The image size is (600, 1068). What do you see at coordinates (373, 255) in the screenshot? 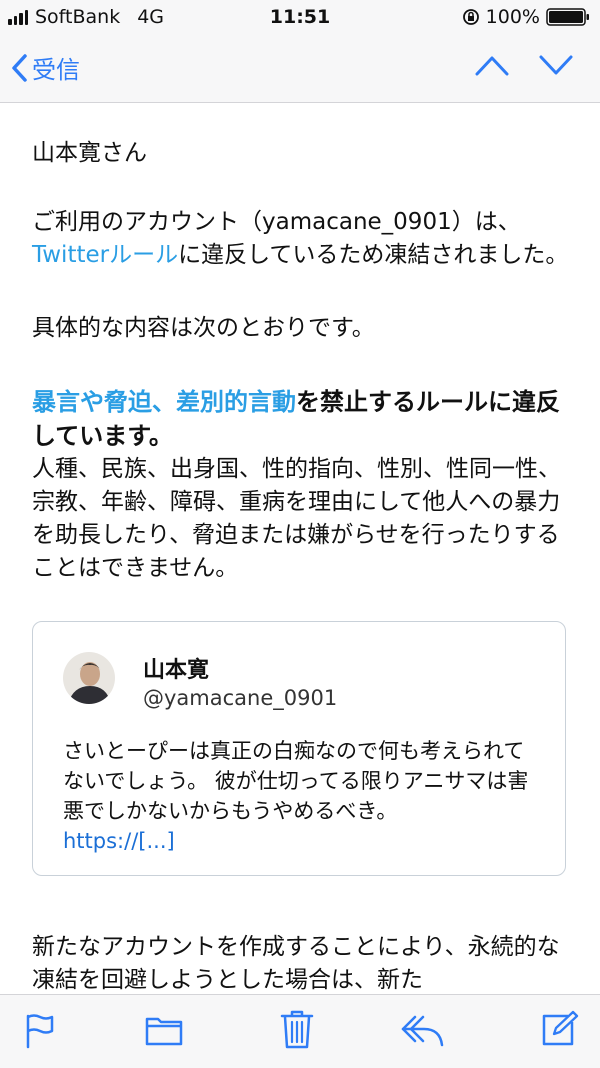
I see `intro-text-after: に違反しているため凍結されました。` at bounding box center [373, 255].